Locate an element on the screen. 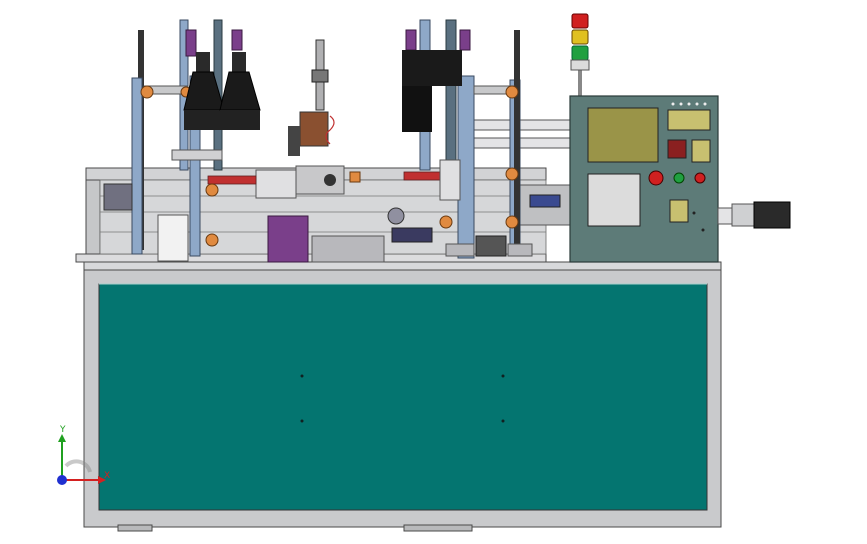 Image resolution: width=867 pixels, height=544 pixels. tower-base is located at coordinates (580, 65).